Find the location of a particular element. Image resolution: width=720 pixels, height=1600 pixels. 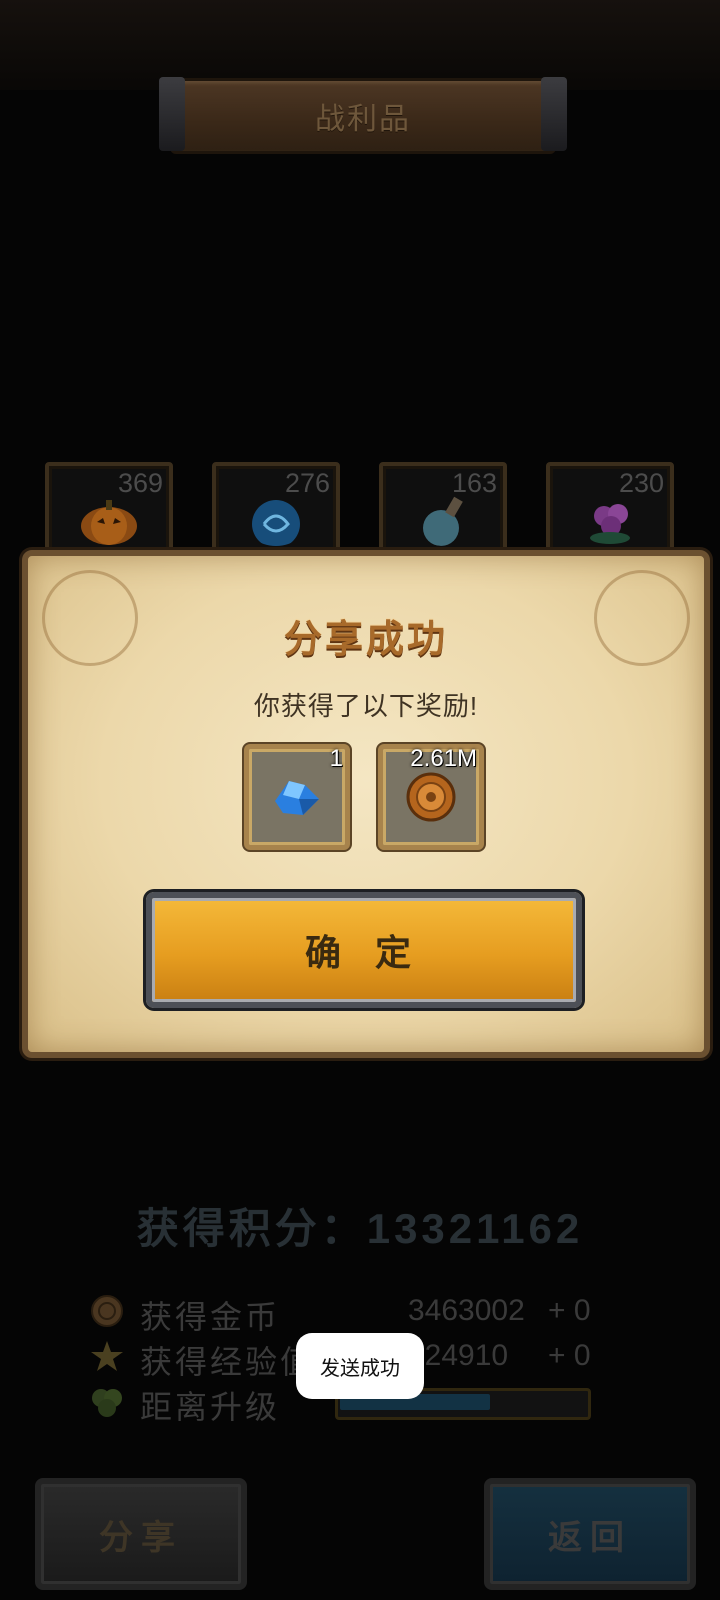

dialog-title: 分享成功 is located at coordinates (365, 640).